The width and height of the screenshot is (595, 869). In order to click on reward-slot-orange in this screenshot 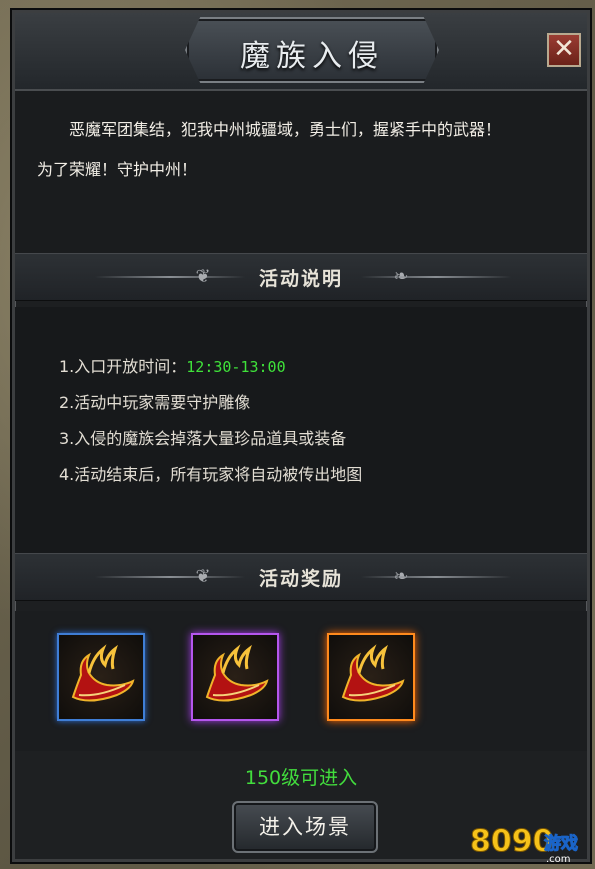, I will do `click(371, 677)`.